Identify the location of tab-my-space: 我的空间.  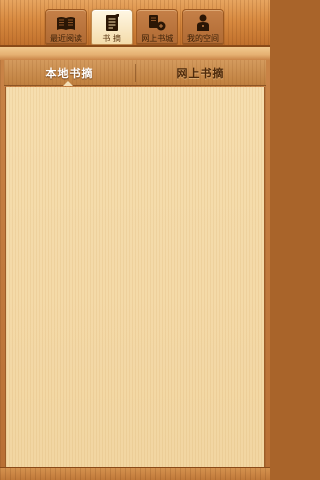
(202, 27).